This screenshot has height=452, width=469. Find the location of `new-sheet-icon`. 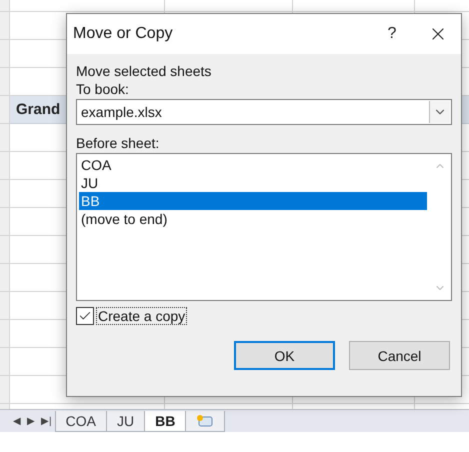

new-sheet-icon is located at coordinates (205, 421).